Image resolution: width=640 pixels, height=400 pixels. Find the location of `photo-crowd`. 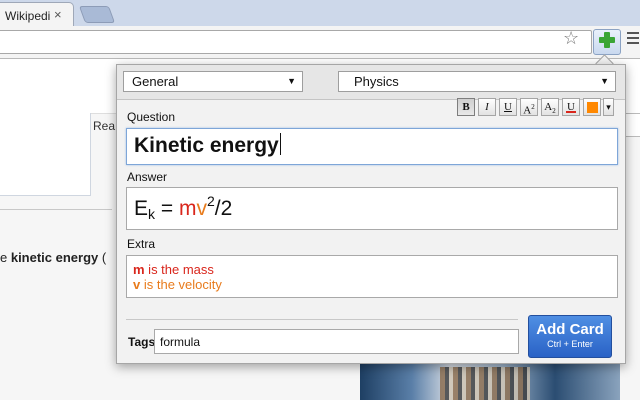

photo-crowd is located at coordinates (485, 383).